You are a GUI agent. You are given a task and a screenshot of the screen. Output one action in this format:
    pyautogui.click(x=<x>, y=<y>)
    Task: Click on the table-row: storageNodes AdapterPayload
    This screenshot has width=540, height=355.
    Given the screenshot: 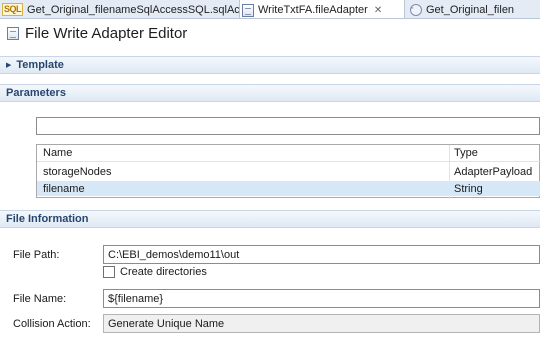 What is the action you would take?
    pyautogui.click(x=288, y=171)
    